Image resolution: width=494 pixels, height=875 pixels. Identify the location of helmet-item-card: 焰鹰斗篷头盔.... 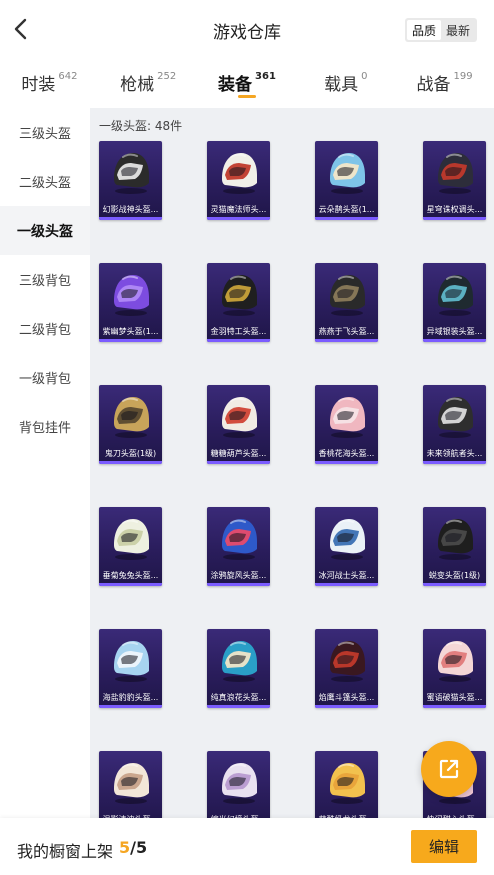
(346, 668).